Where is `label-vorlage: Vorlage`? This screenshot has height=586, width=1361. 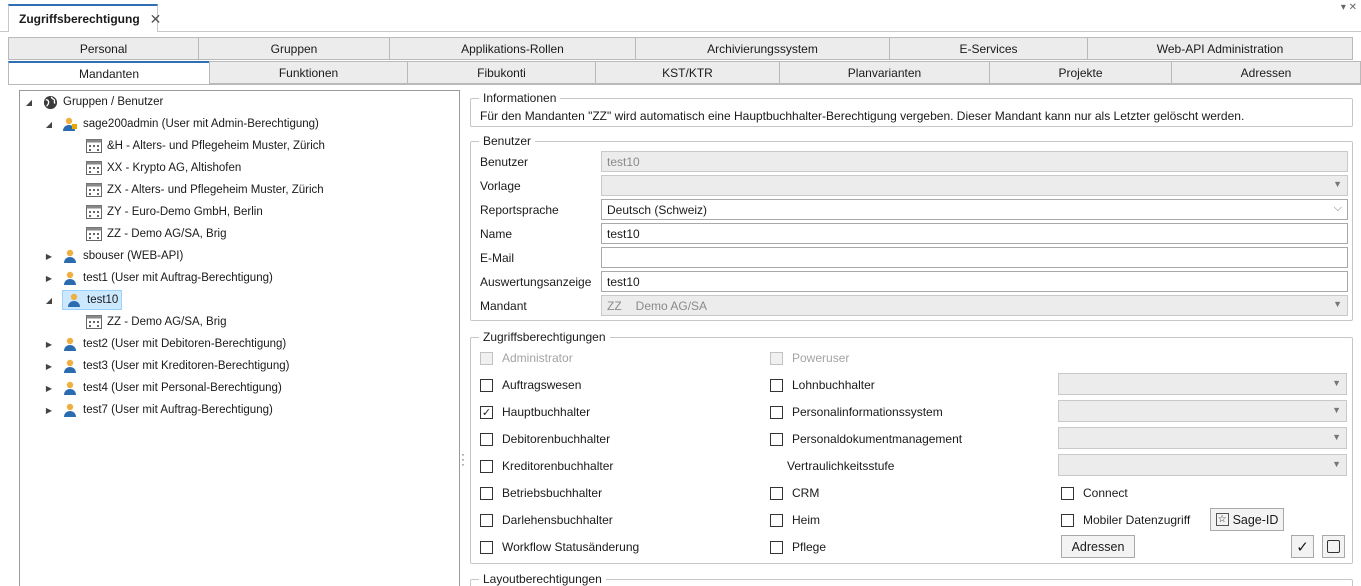
label-vorlage: Vorlage is located at coordinates (500, 186).